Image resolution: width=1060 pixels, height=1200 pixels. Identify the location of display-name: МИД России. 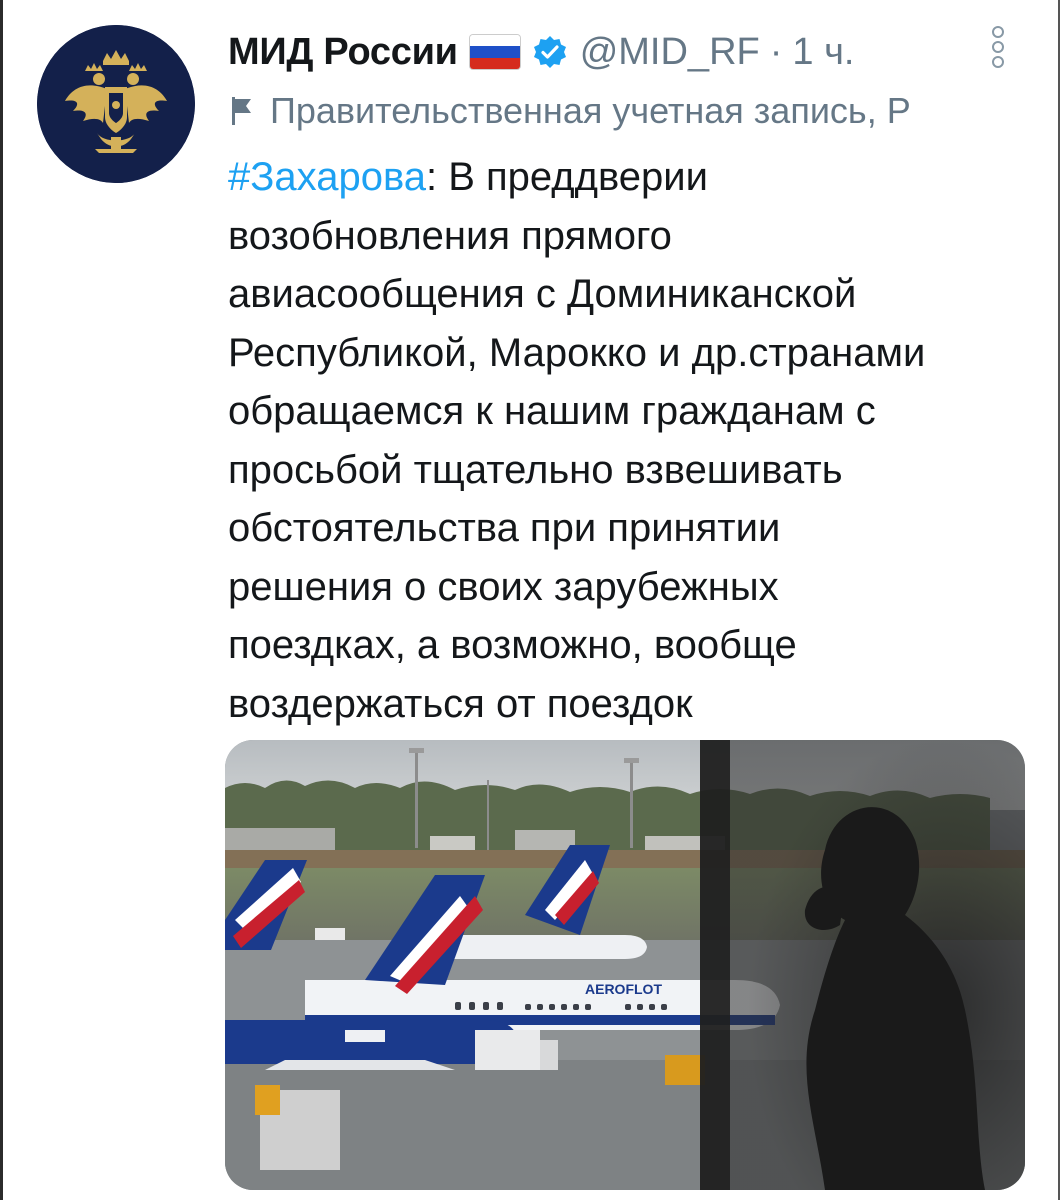
(343, 52).